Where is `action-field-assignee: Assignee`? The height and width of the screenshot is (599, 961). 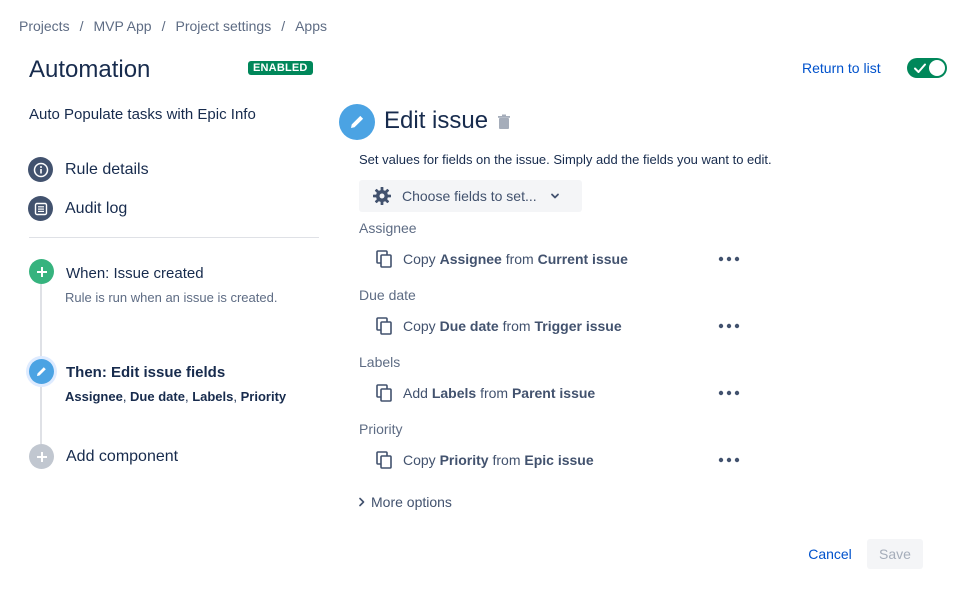 action-field-assignee: Assignee is located at coordinates (94, 396).